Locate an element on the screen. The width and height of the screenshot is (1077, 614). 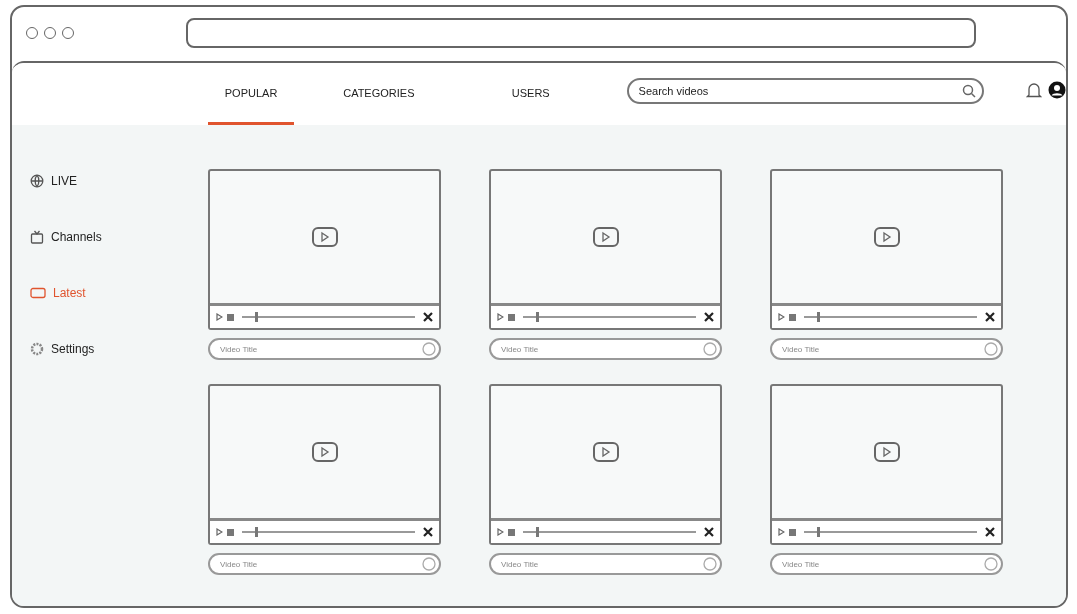
sidebar-item: Channels is located at coordinates (119, 237).